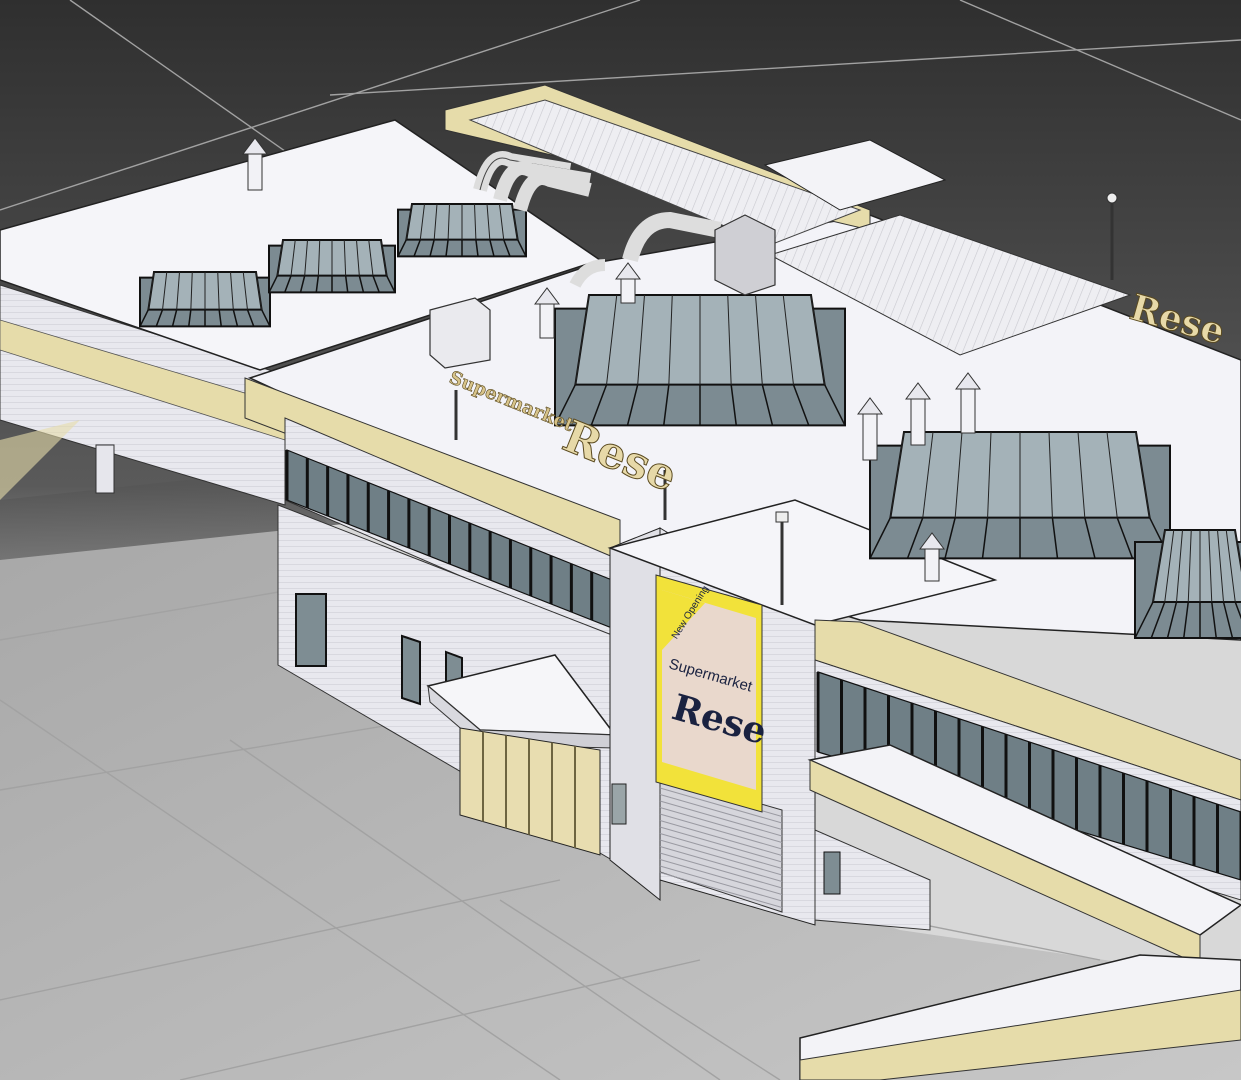 This screenshot has height=1080, width=1241. Describe the element at coordinates (1112, 198) in the screenshot. I see `lamp-head` at that location.